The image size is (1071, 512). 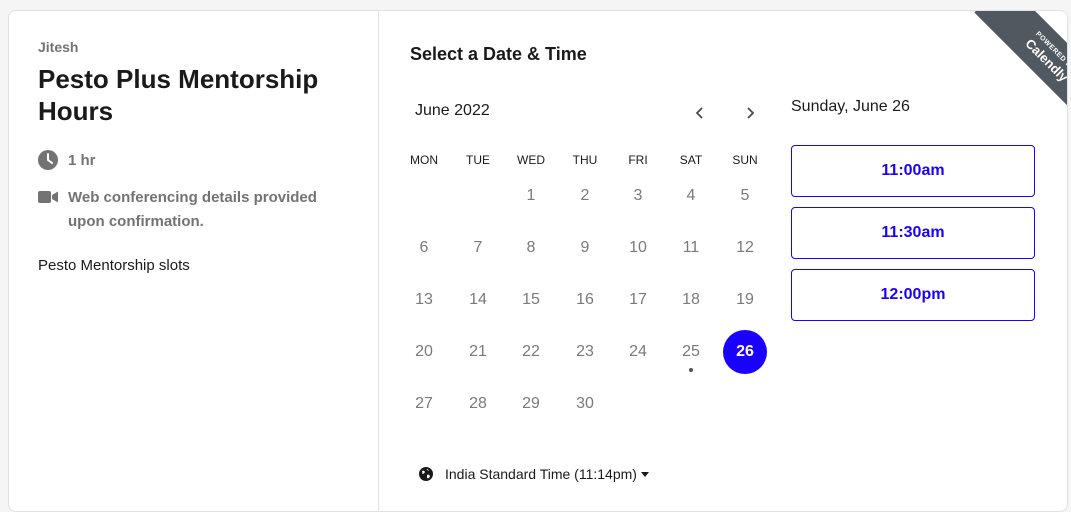 I want to click on calendar-day: 2, so click(x=585, y=196).